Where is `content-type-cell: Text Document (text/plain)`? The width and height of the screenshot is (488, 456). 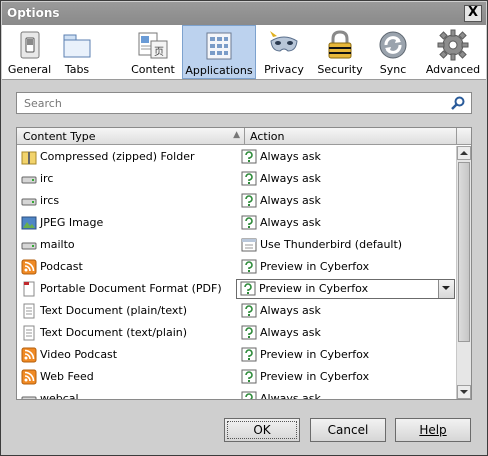 content-type-cell: Text Document (text/plain) is located at coordinates (132, 333).